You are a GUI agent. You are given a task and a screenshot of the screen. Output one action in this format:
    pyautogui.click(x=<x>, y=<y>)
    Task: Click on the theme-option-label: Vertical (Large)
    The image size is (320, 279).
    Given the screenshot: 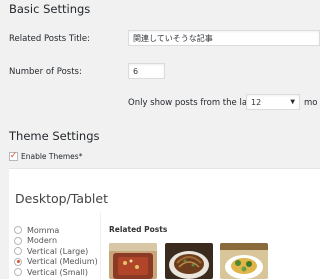 What is the action you would take?
    pyautogui.click(x=58, y=251)
    